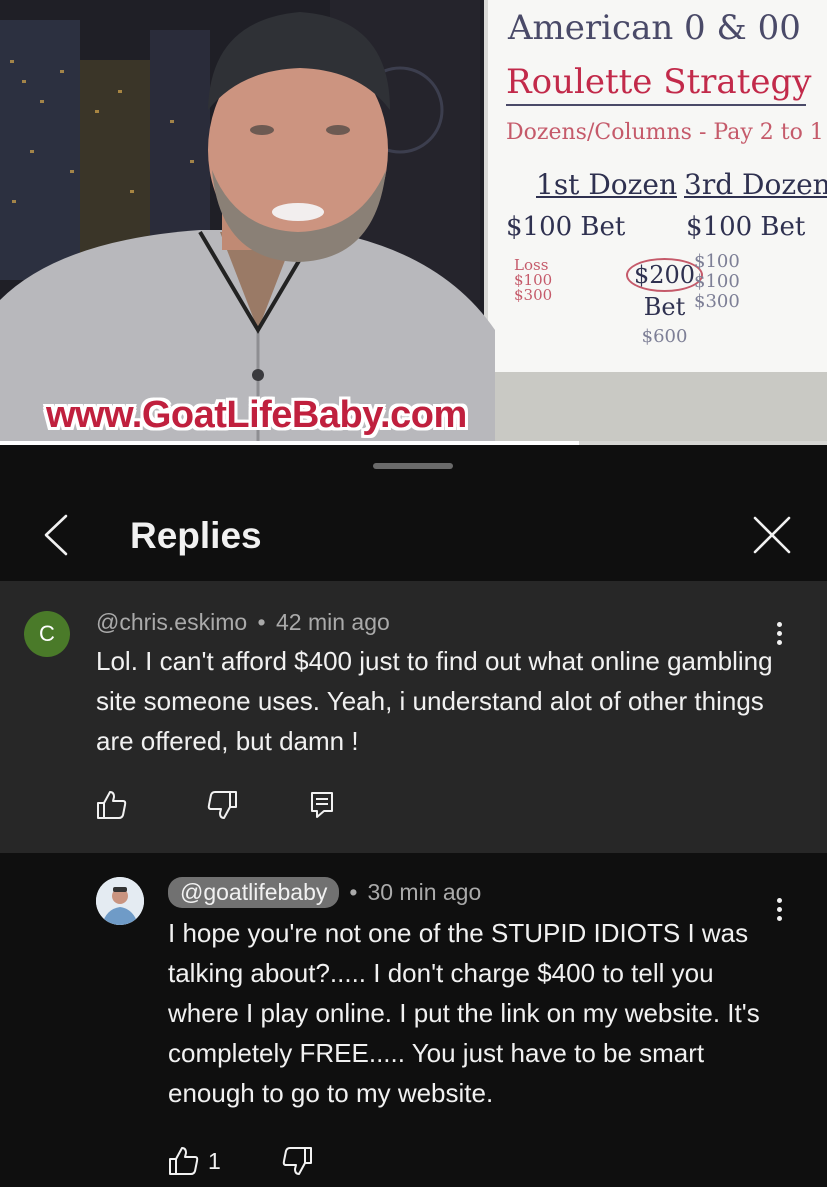 This screenshot has width=827, height=1187. I want to click on reply-icon, so click(322, 805).